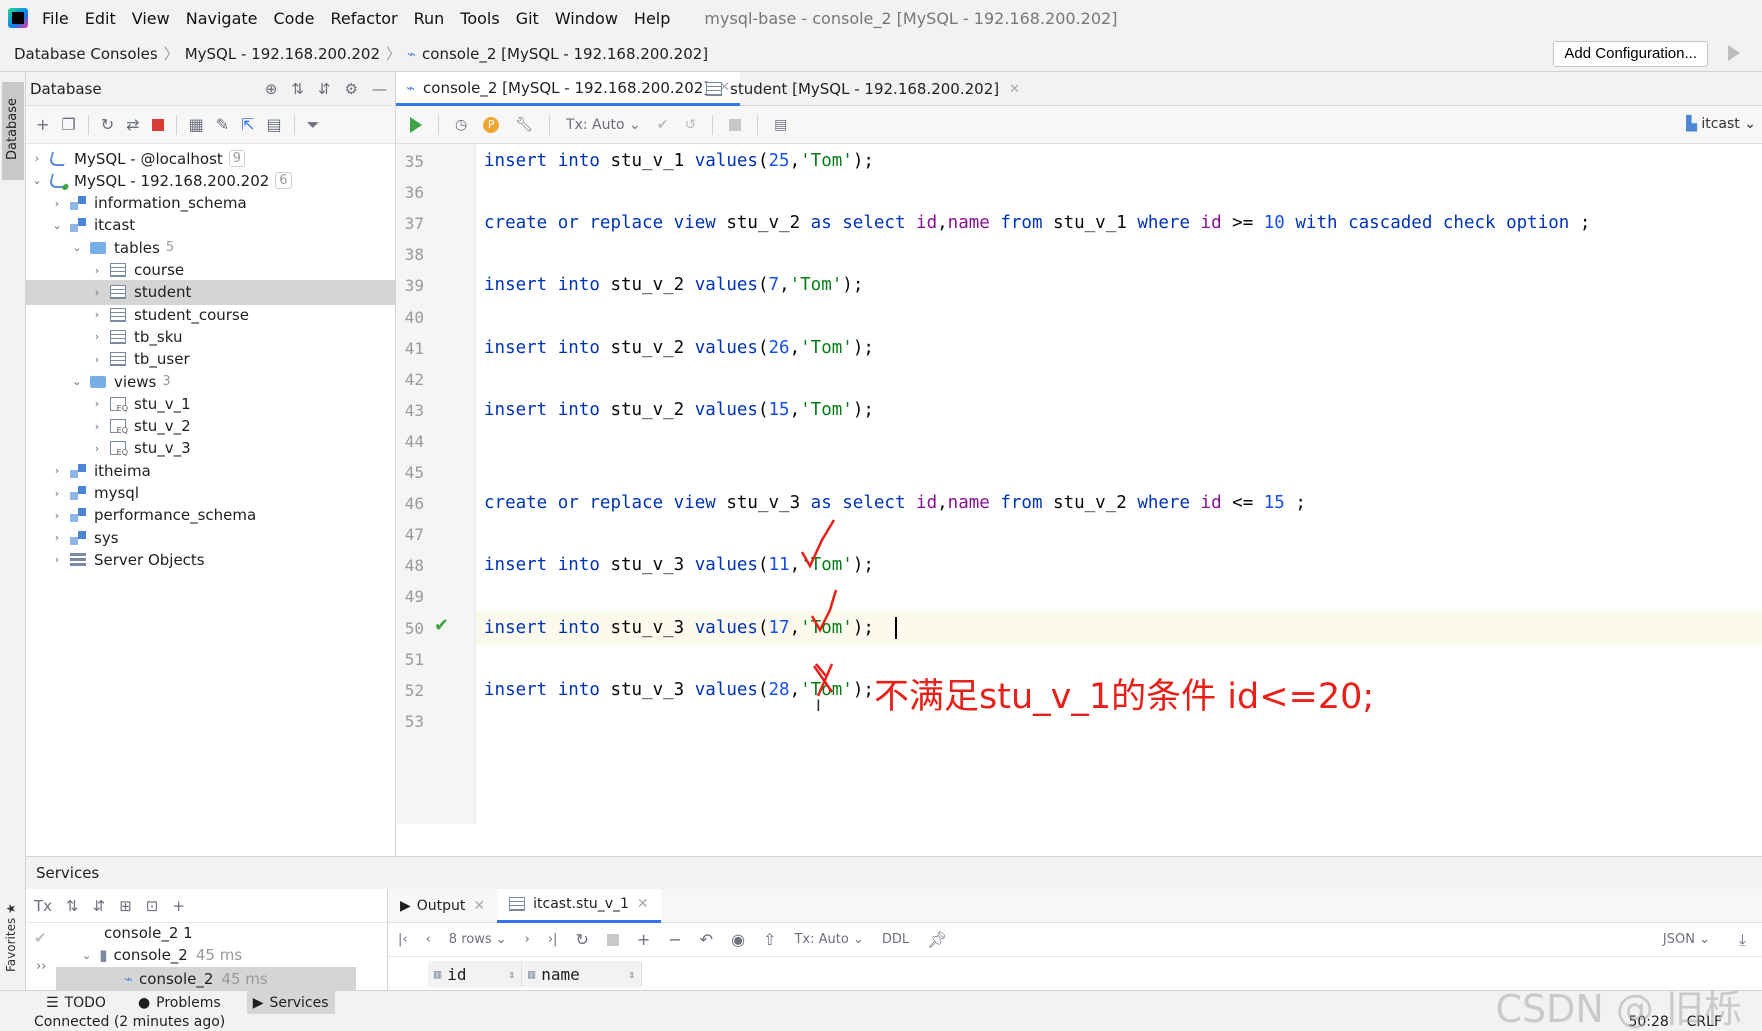 The height and width of the screenshot is (1031, 1762). I want to click on tree-item-mysql-localhost: › MySQL - @localhost 9, so click(210, 158).